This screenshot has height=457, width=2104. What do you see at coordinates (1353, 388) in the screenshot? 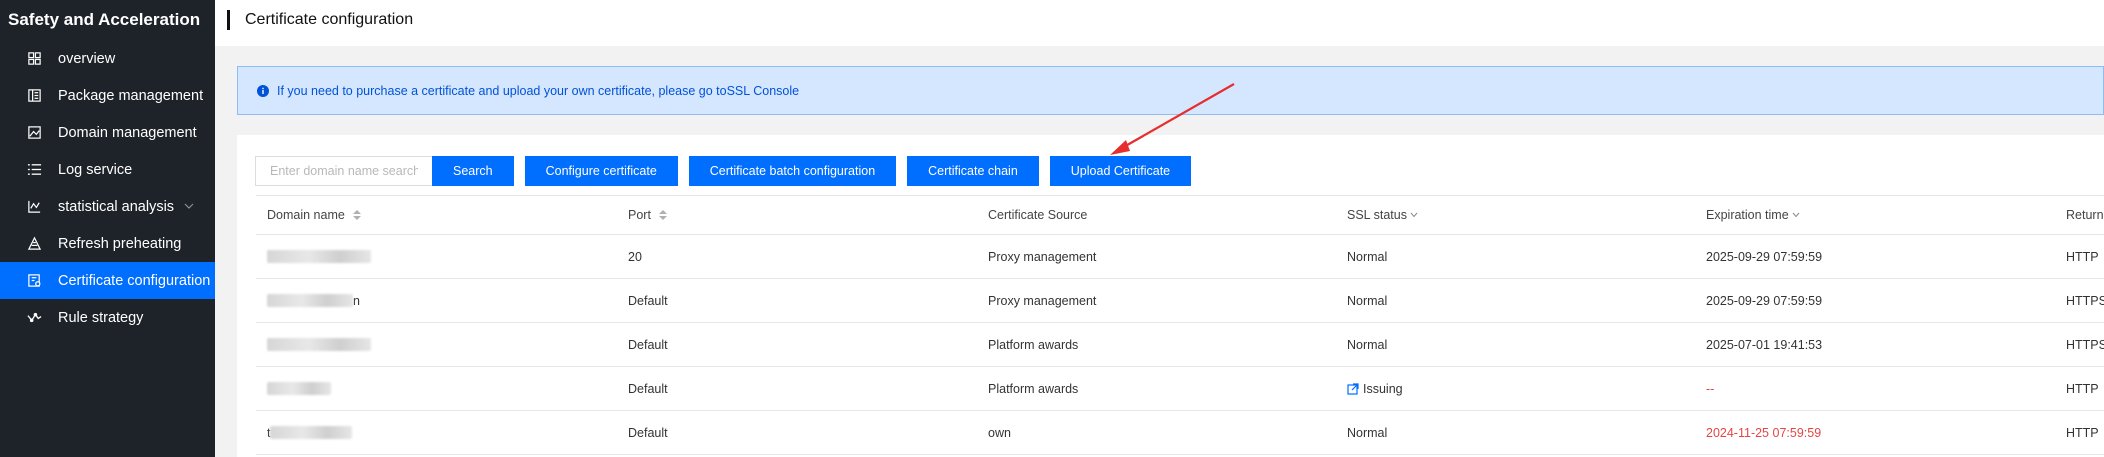
I see `external-link-icon` at bounding box center [1353, 388].